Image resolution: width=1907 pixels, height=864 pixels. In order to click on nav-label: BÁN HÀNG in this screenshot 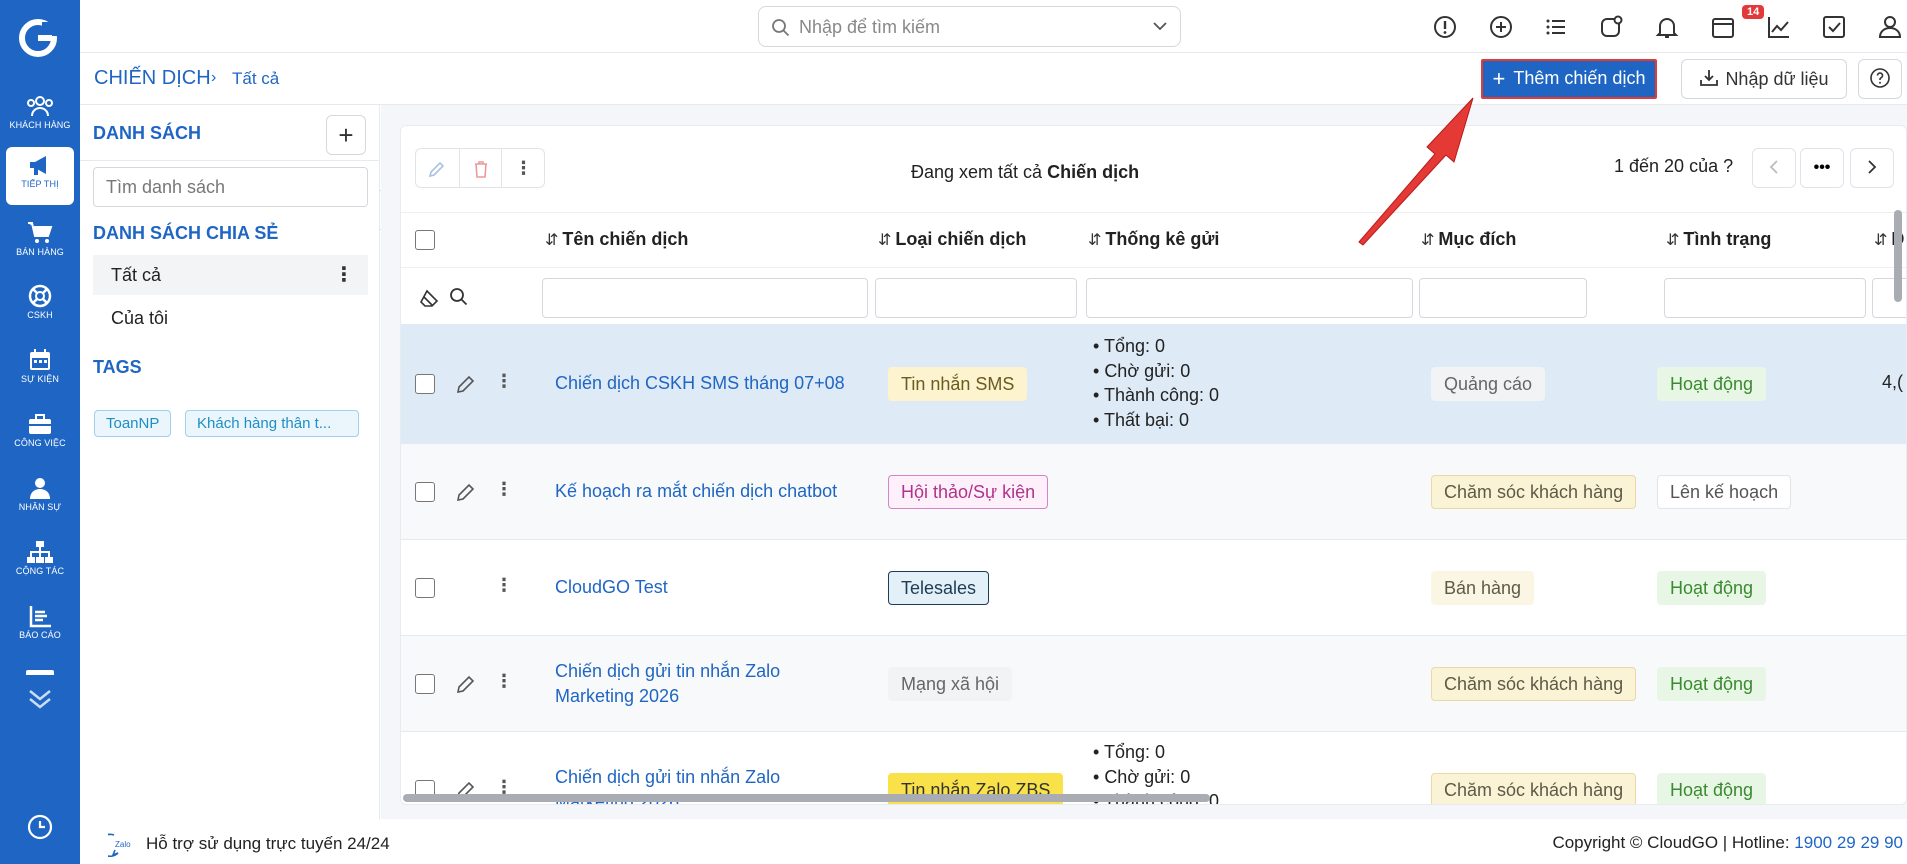, I will do `click(40, 252)`.